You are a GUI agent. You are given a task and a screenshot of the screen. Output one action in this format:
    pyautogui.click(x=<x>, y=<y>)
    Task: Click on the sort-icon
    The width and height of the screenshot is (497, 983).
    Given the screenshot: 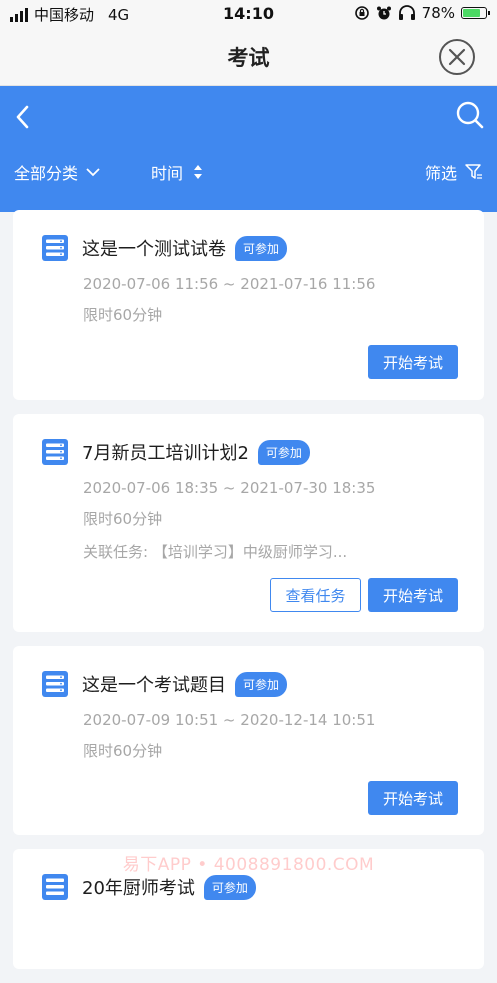 What is the action you would take?
    pyautogui.click(x=198, y=172)
    